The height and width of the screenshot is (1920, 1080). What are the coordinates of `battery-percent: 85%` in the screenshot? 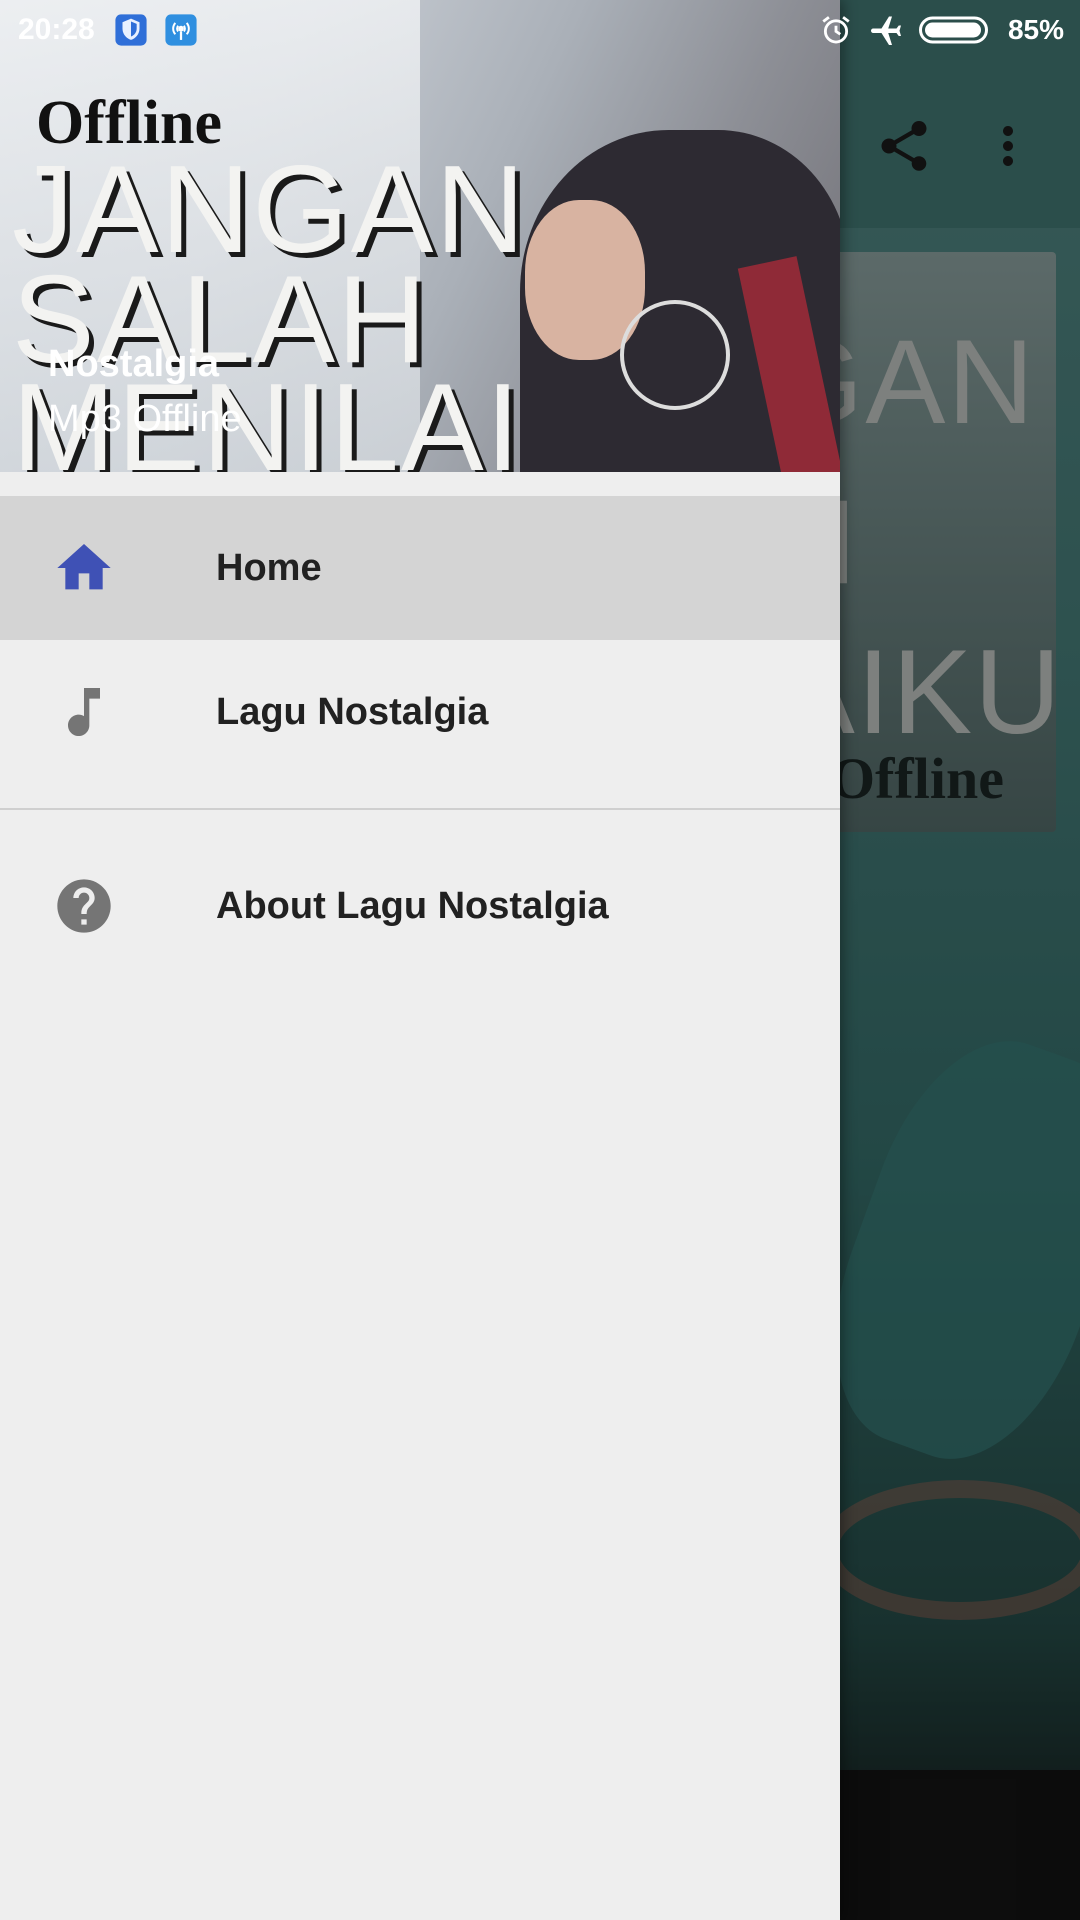 It's located at (1035, 29).